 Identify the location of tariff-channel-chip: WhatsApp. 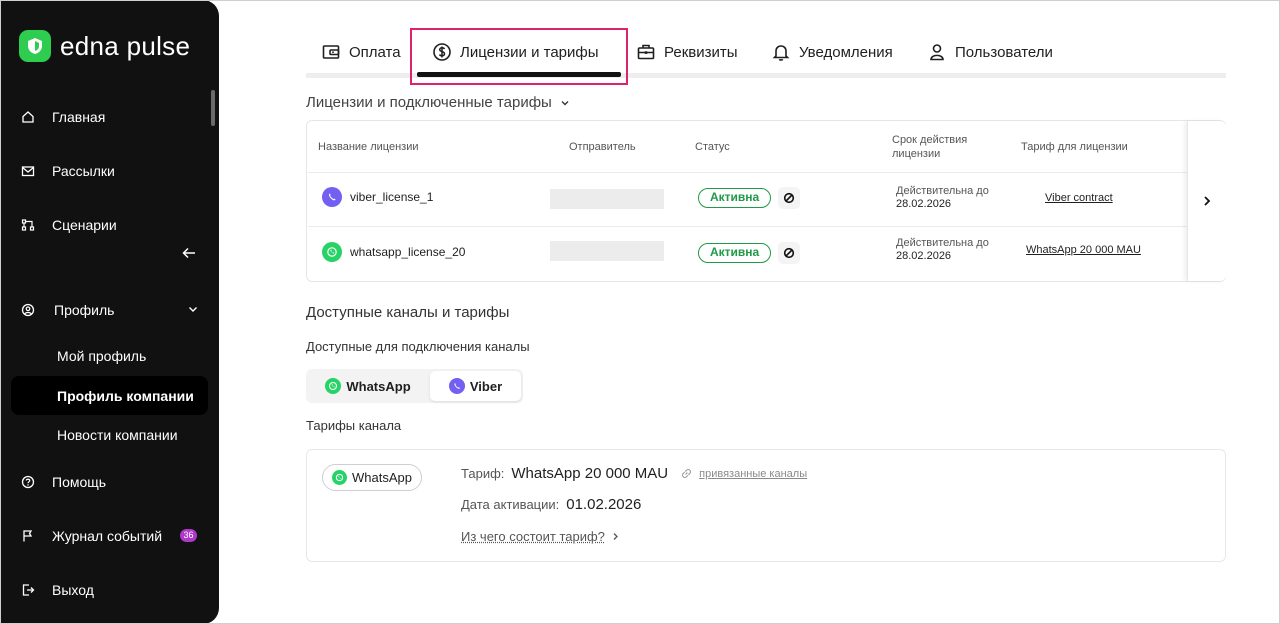
(372, 477).